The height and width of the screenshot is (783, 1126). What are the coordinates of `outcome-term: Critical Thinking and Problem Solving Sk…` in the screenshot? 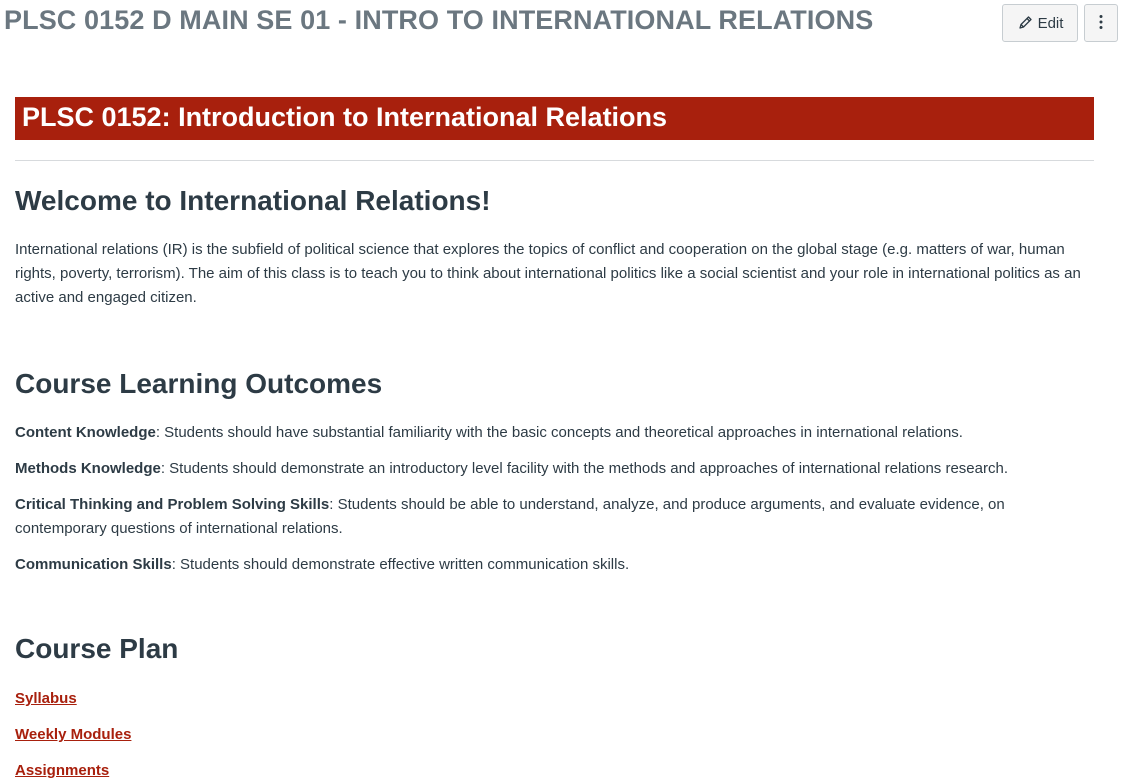 It's located at (172, 504).